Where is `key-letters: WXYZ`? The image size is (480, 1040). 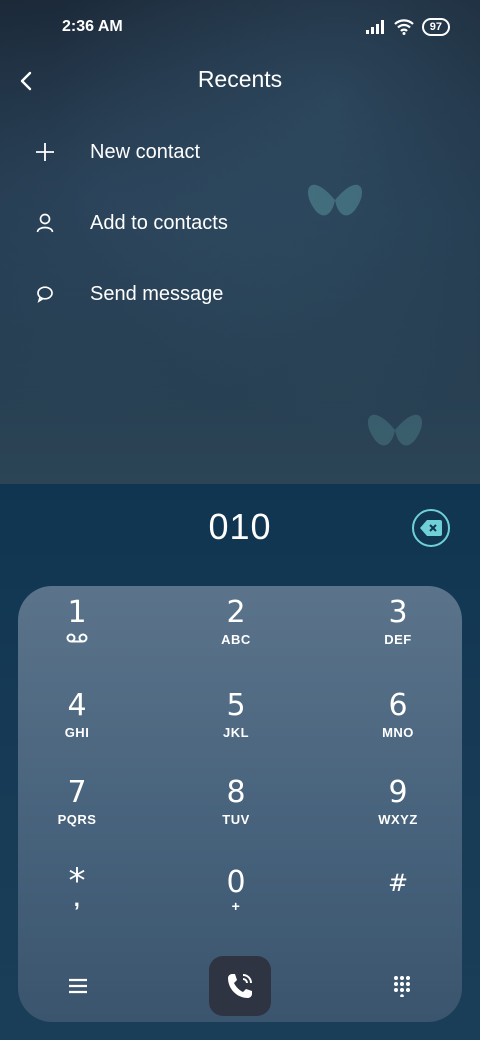 key-letters: WXYZ is located at coordinates (398, 819).